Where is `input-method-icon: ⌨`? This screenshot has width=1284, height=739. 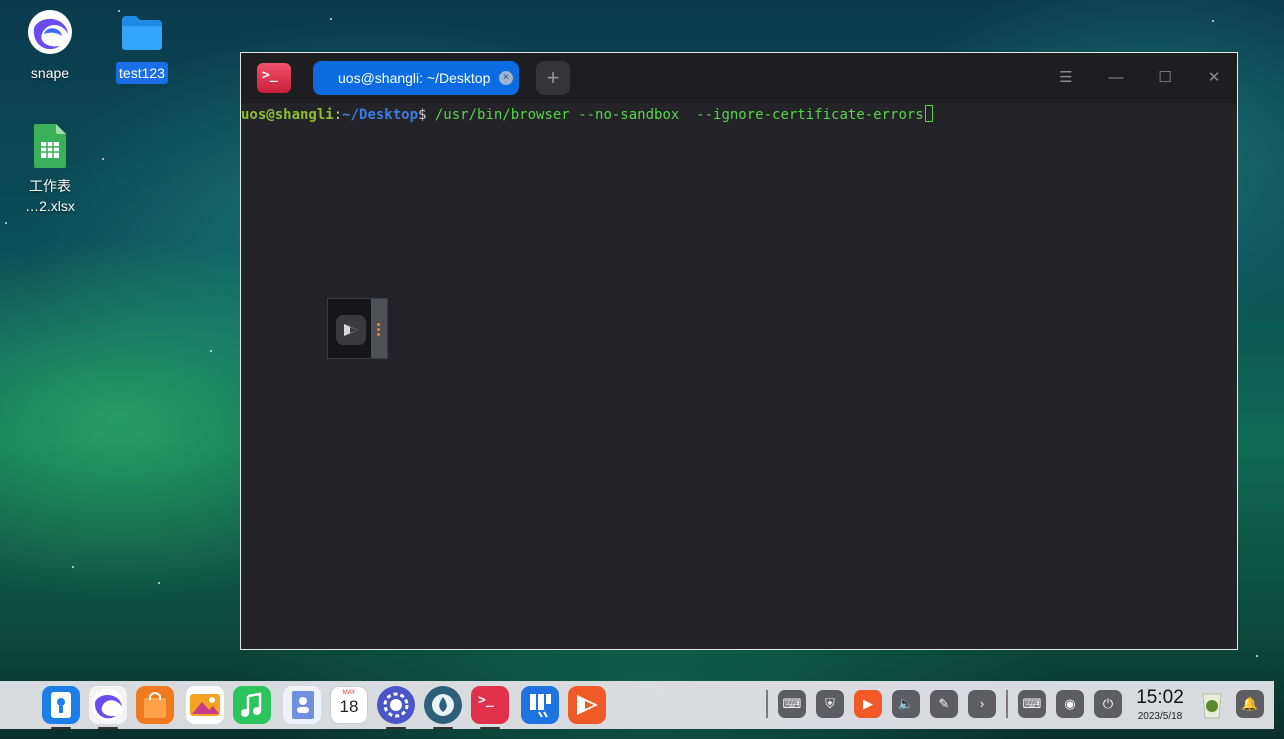 input-method-icon: ⌨ is located at coordinates (792, 704).